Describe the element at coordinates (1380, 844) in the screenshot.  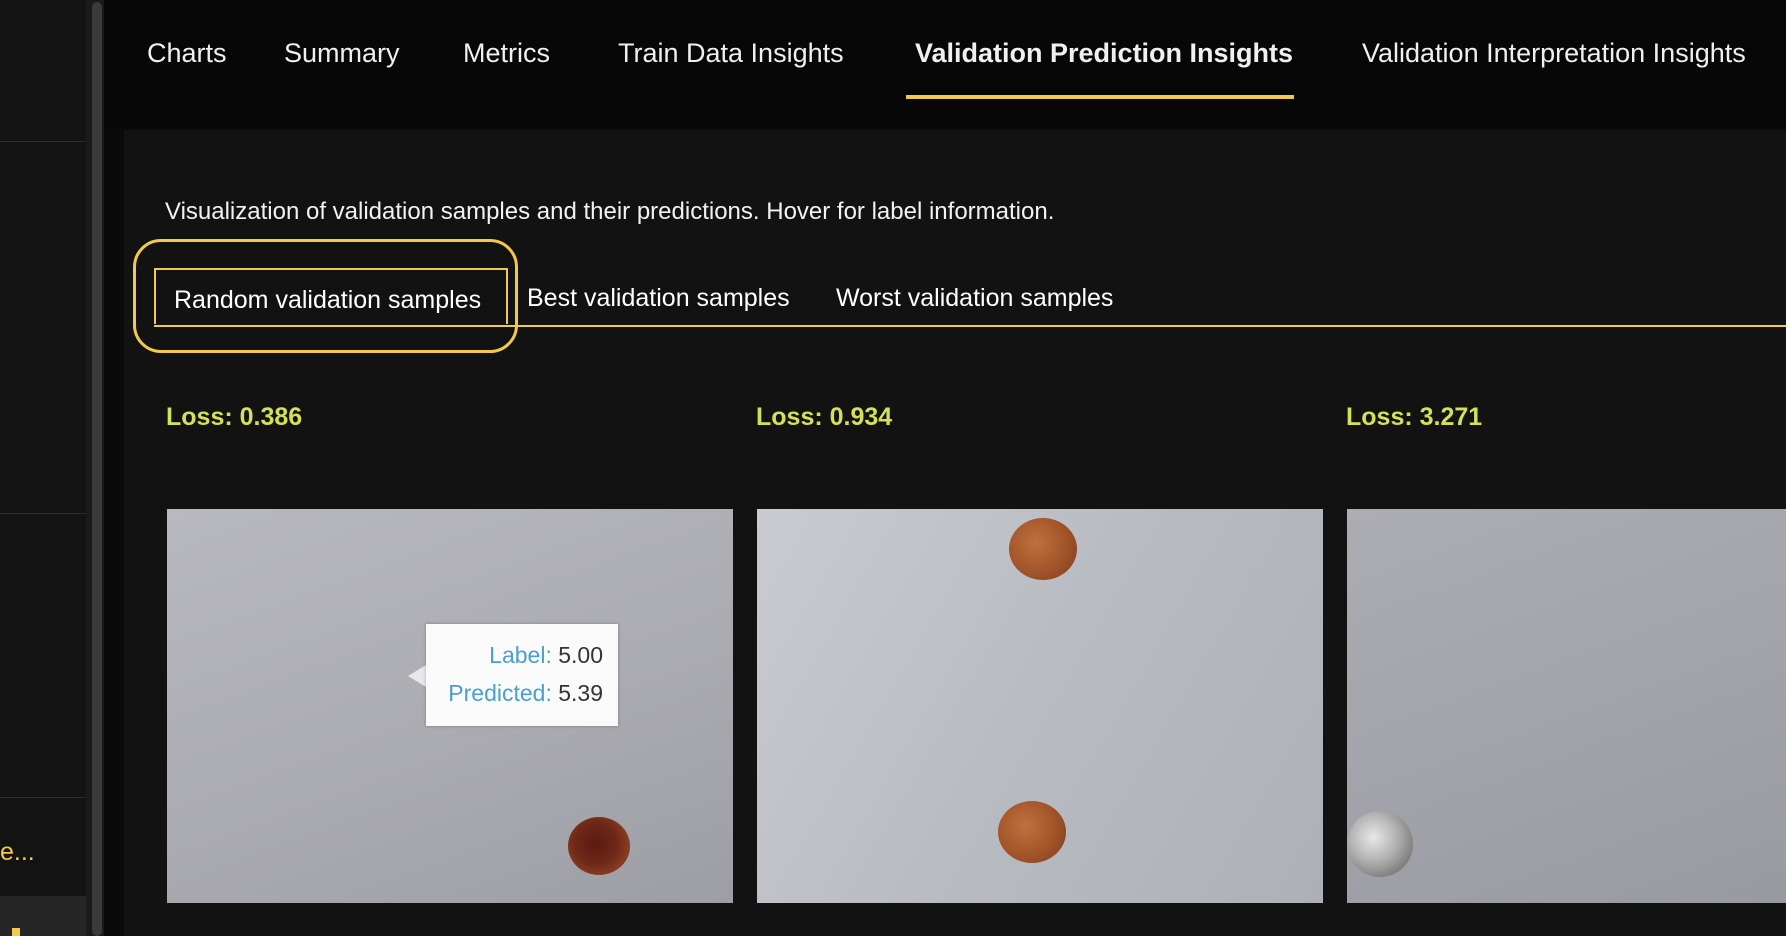
I see `coin-image-nickel` at that location.